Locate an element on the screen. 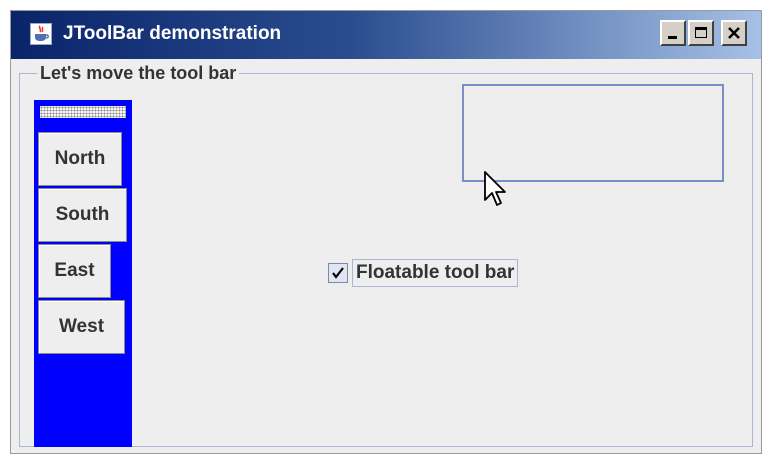  arrow-pointer-icon is located at coordinates (497, 192).